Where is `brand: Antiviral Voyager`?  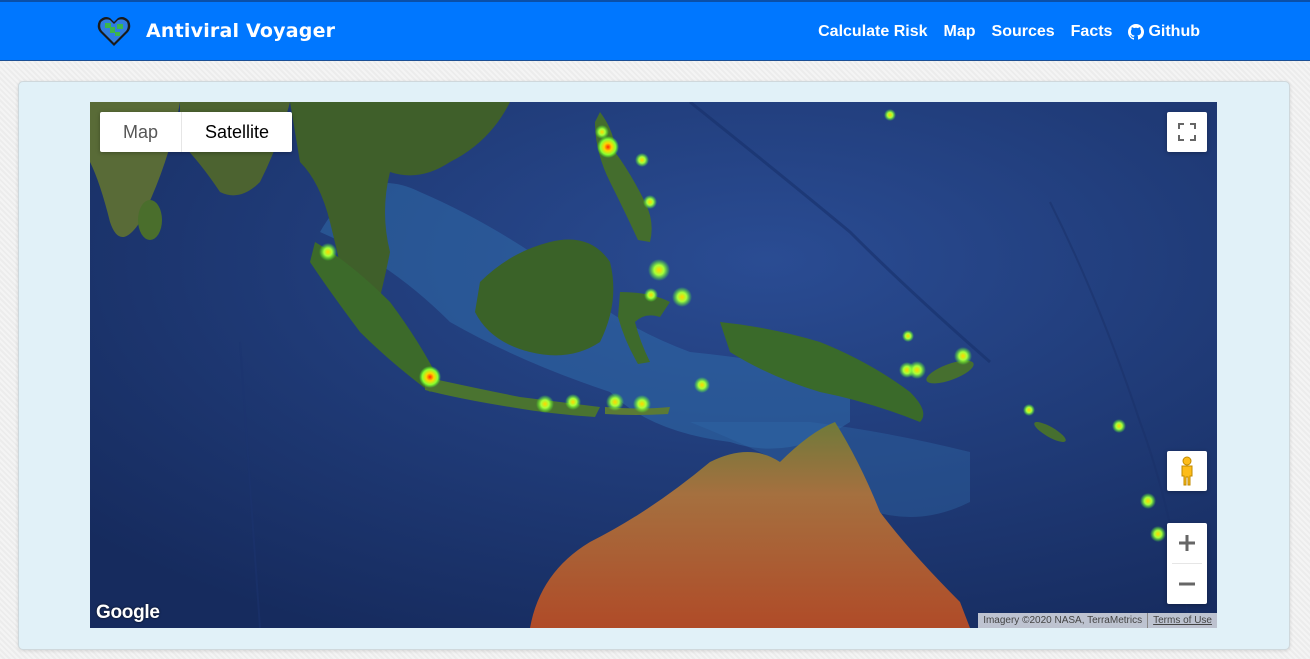
brand: Antiviral Voyager is located at coordinates (215, 31).